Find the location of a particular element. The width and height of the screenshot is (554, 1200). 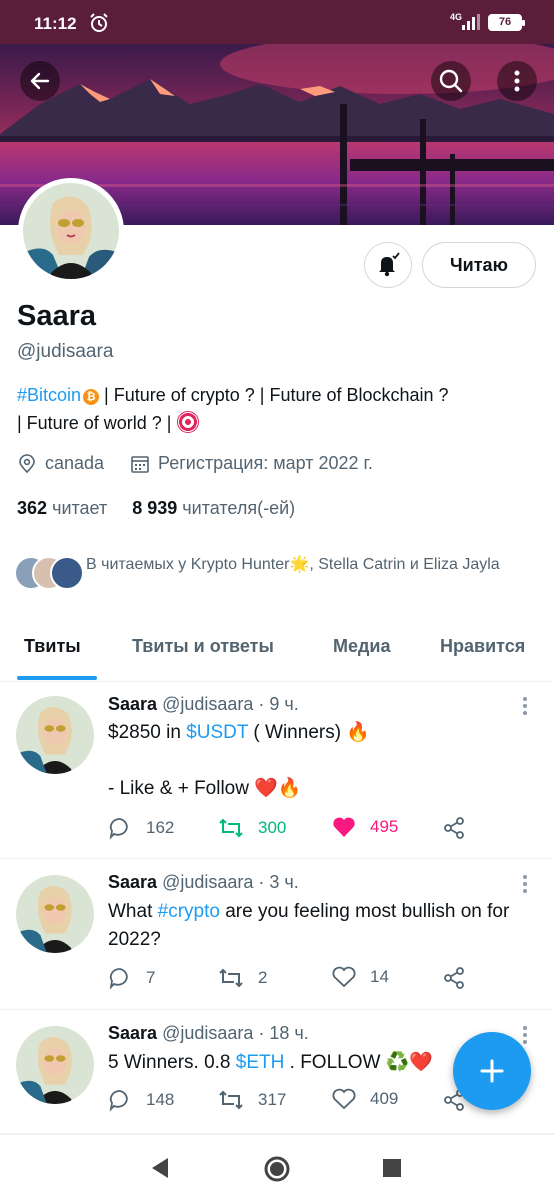

calendar-icon is located at coordinates (140, 464).